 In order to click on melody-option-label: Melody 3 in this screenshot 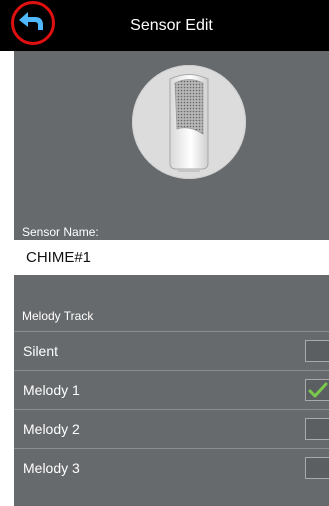, I will do `click(51, 468)`.